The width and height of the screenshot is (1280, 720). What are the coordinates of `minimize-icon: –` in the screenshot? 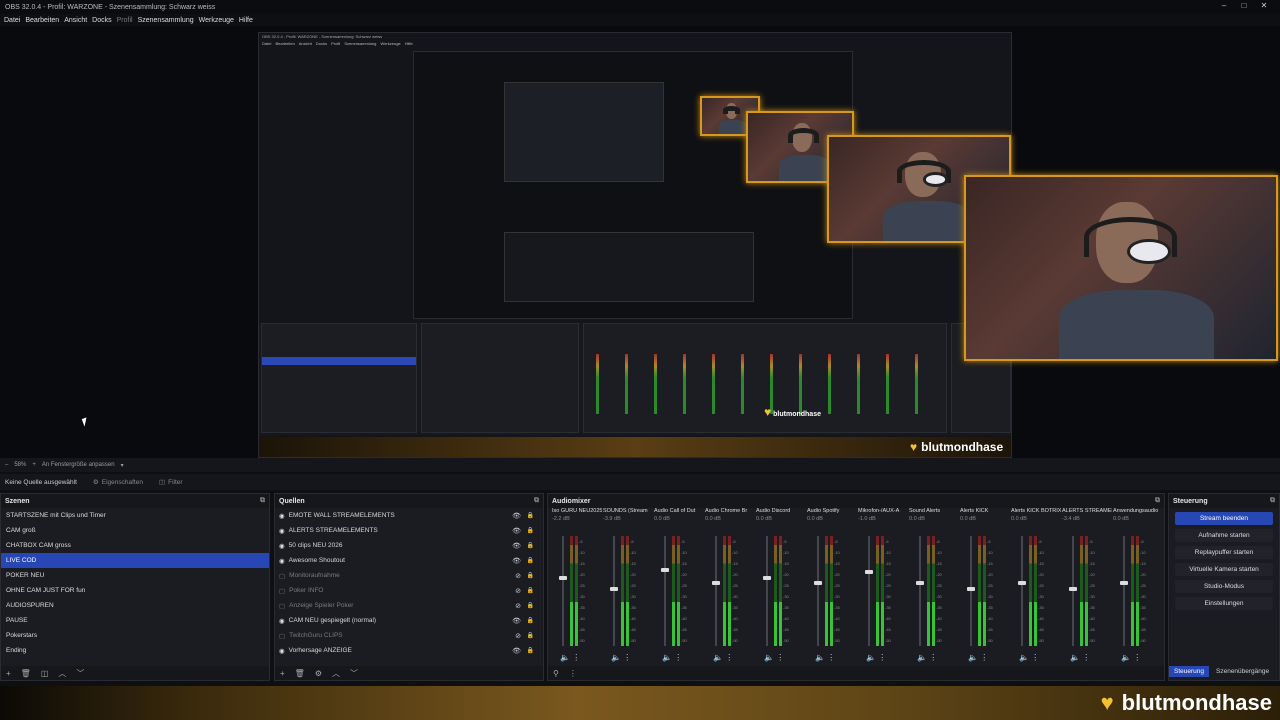 It's located at (1224, 5).